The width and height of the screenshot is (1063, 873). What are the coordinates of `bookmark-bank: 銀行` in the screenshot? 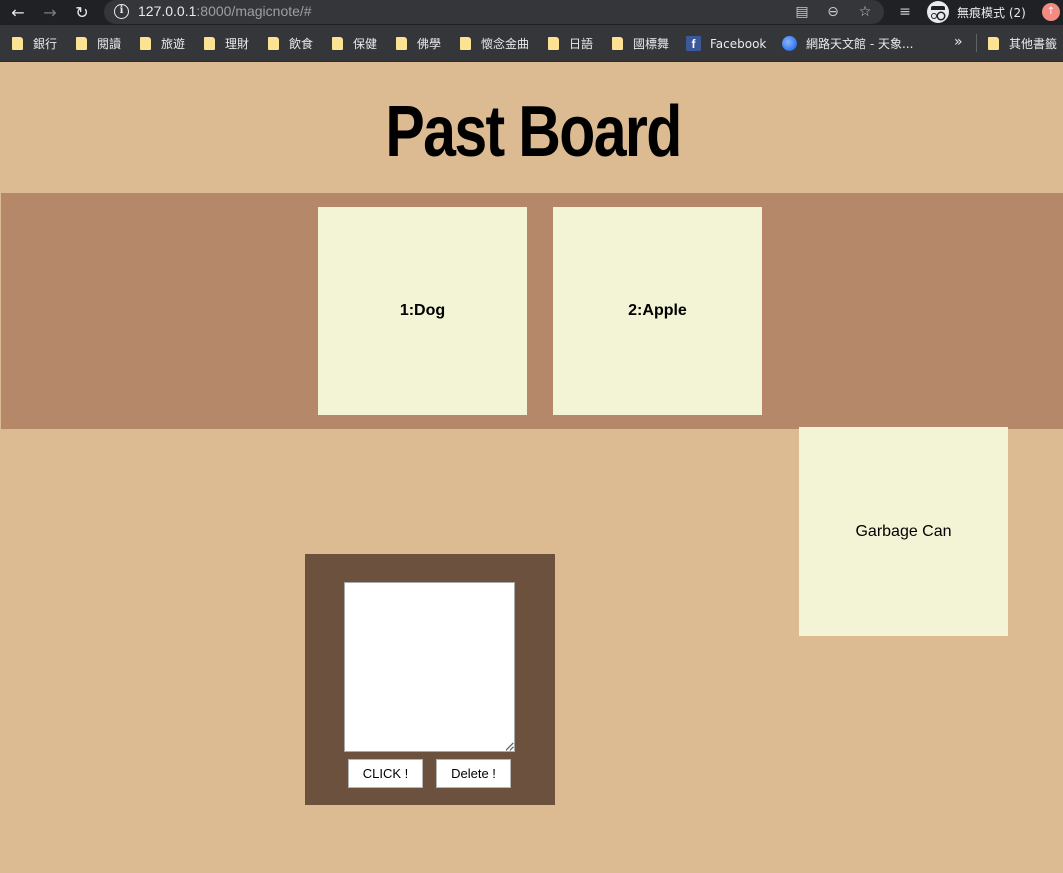 It's located at (34, 44).